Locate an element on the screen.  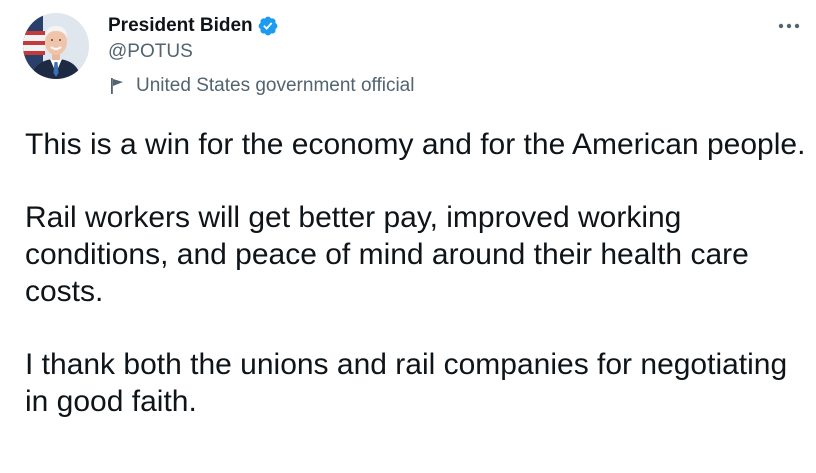
avatar is located at coordinates (56, 46).